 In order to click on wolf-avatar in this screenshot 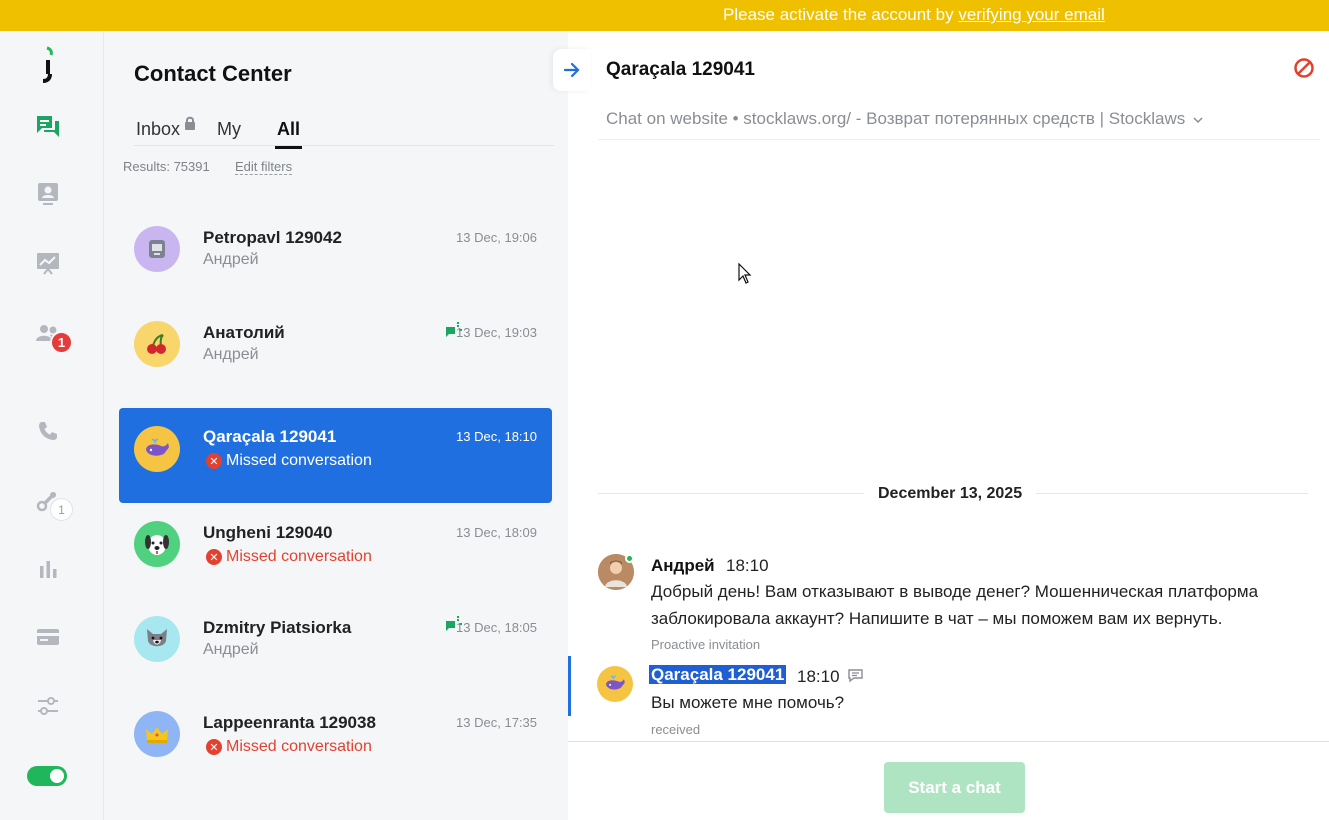, I will do `click(157, 639)`.